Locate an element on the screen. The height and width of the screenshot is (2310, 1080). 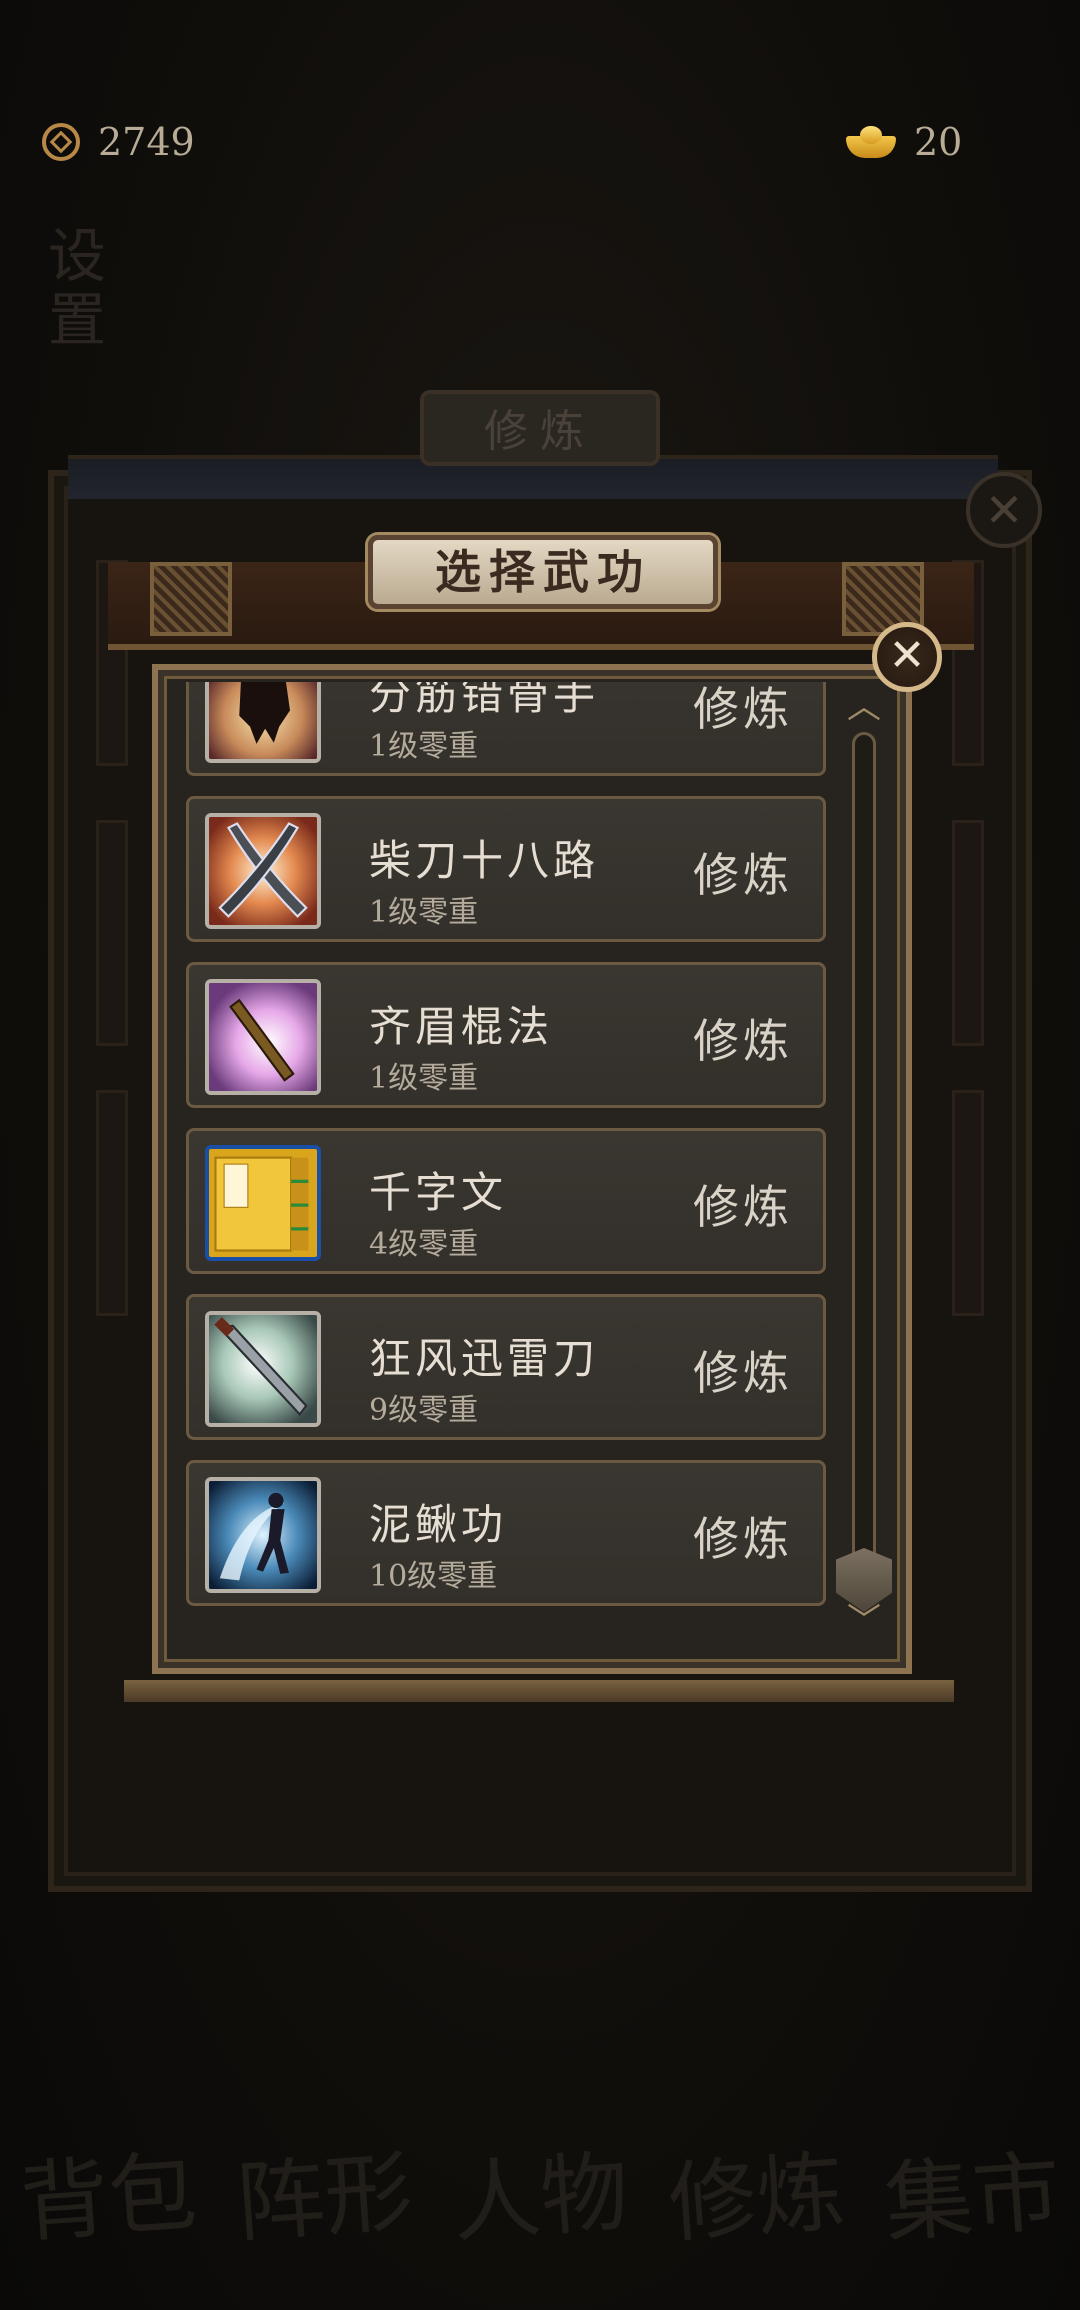
scrollbar-track is located at coordinates (864, 1167).